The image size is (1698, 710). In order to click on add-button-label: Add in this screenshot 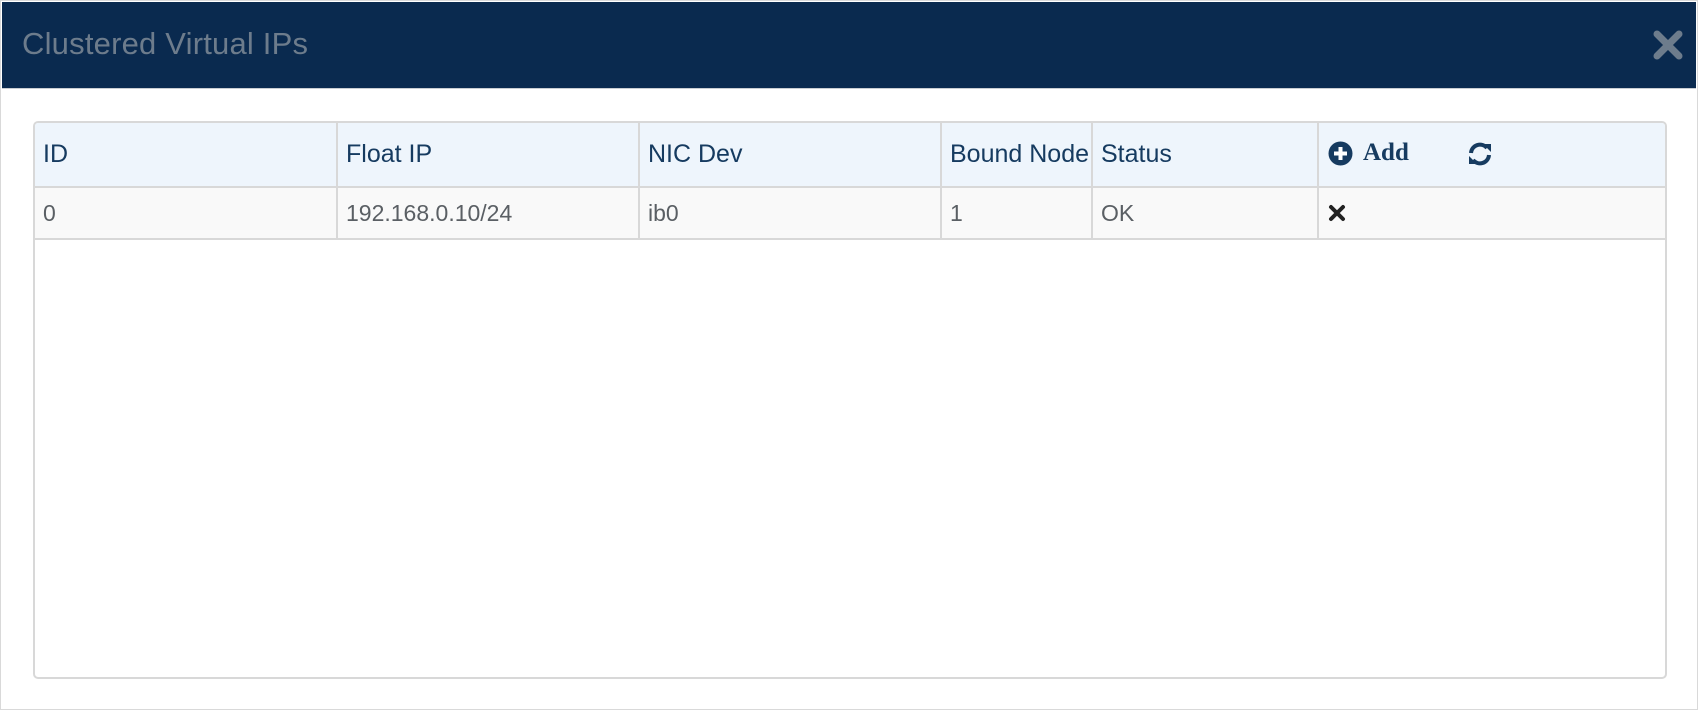, I will do `click(1386, 152)`.